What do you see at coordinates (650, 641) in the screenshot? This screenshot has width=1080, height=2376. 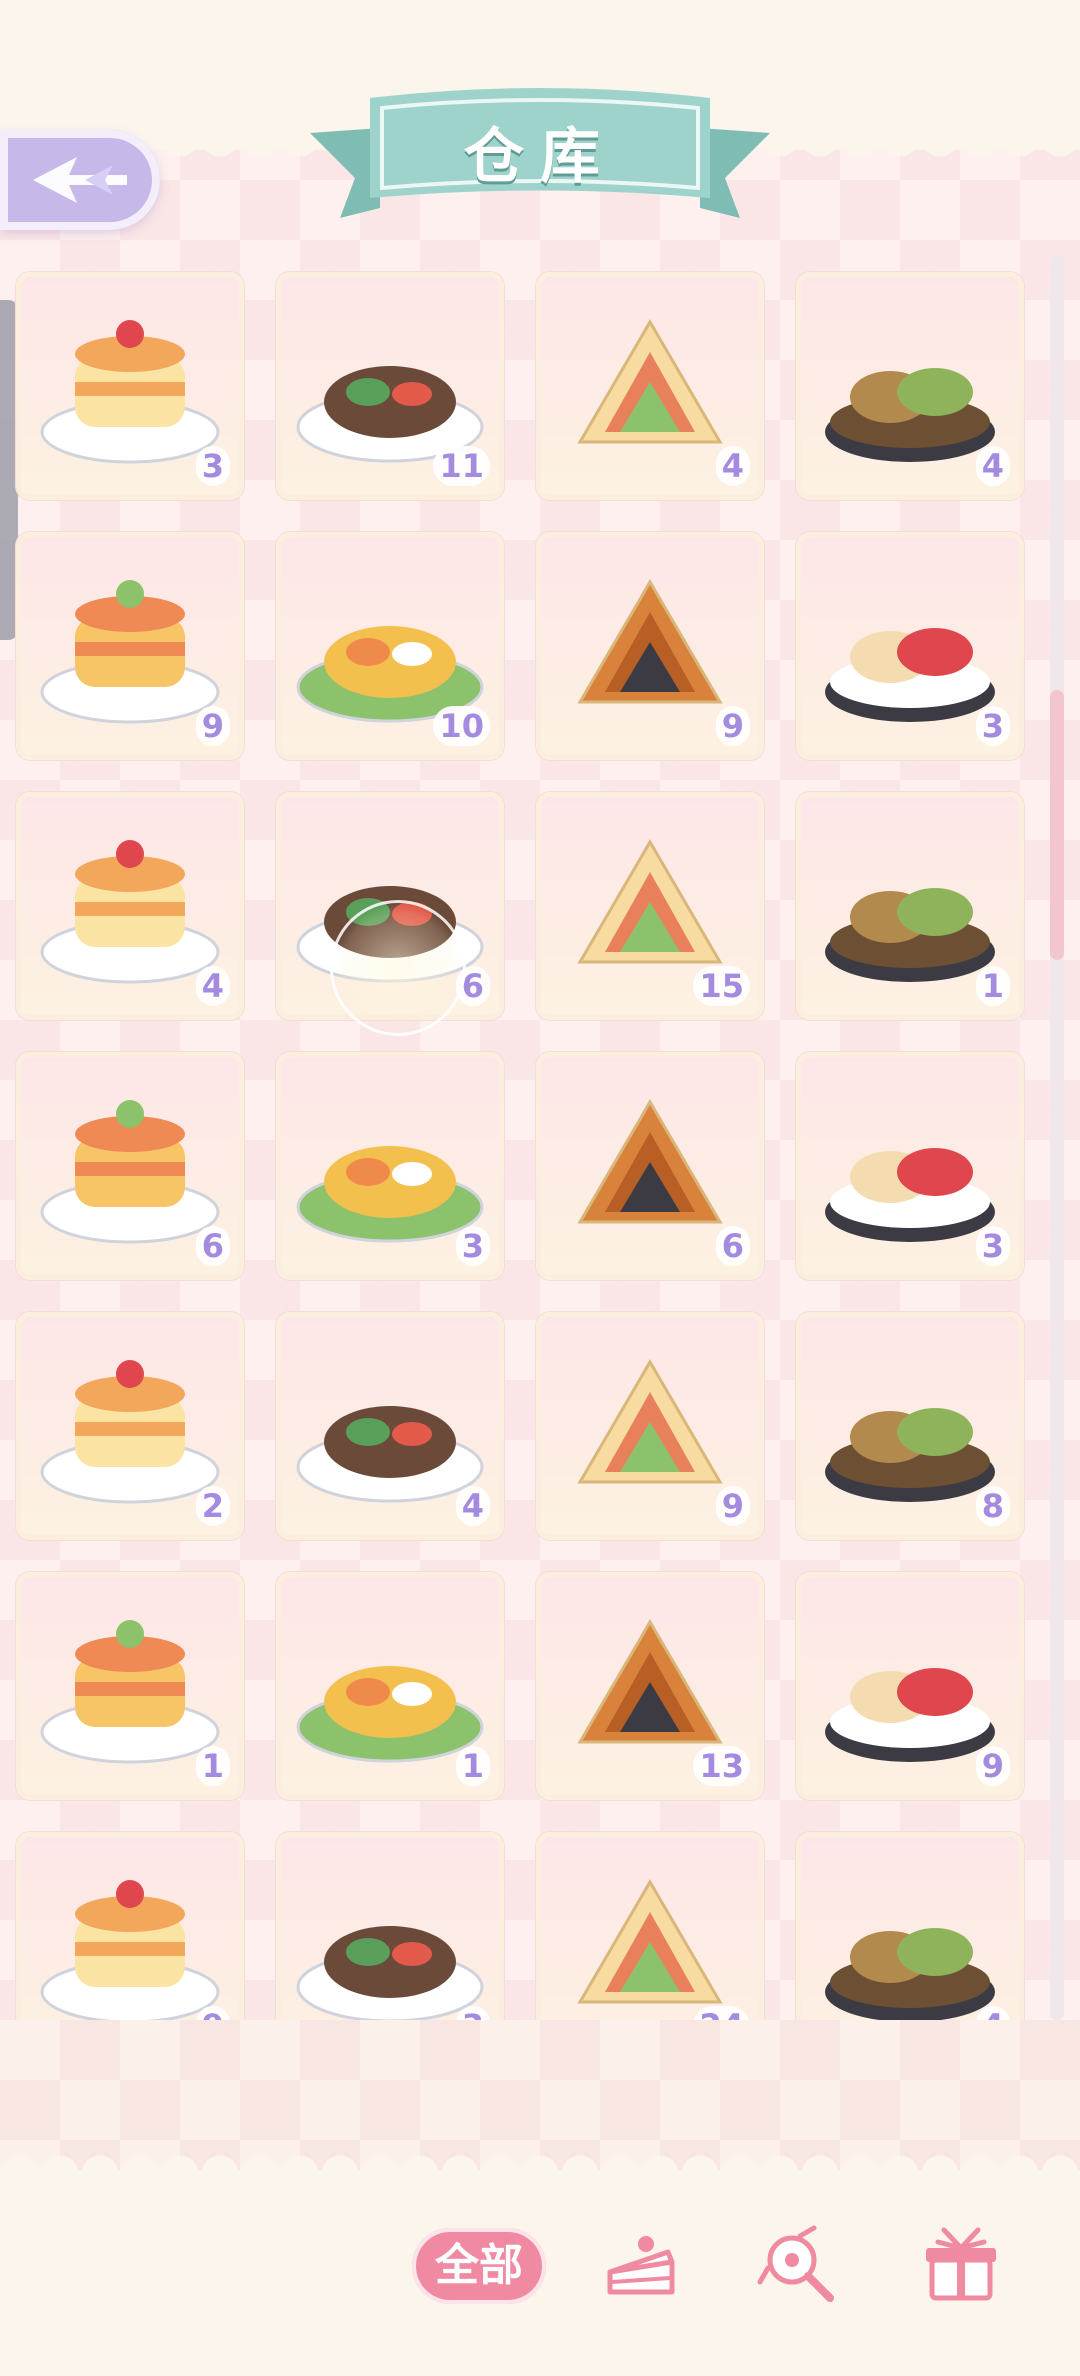 I see `fried-chicken-icon-graphic` at bounding box center [650, 641].